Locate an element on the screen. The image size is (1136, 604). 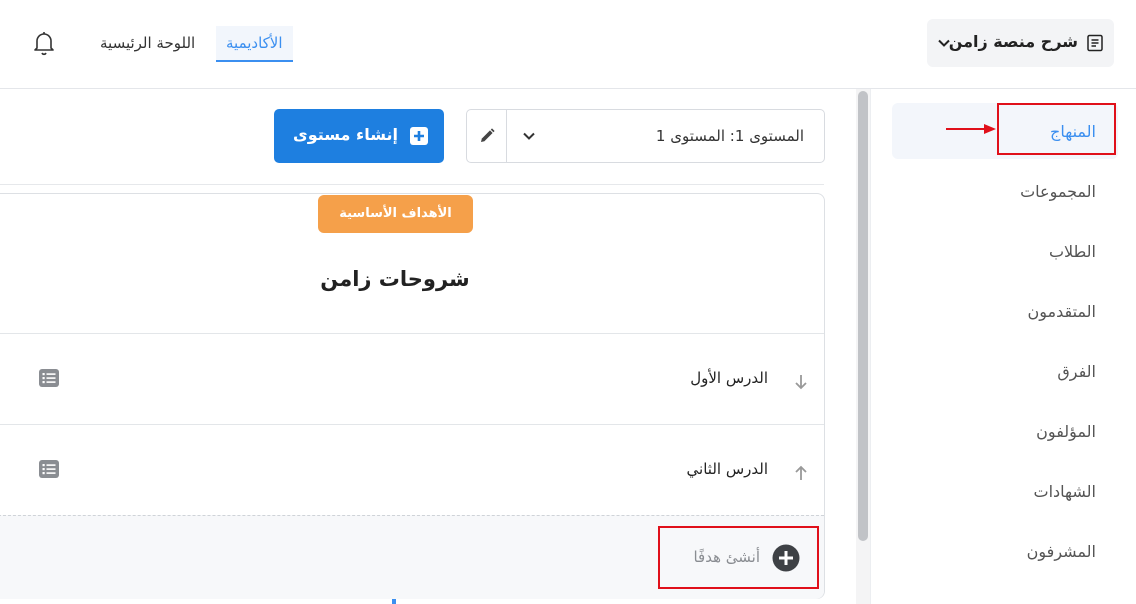
card-title: شروحات زامن is located at coordinates (395, 279).